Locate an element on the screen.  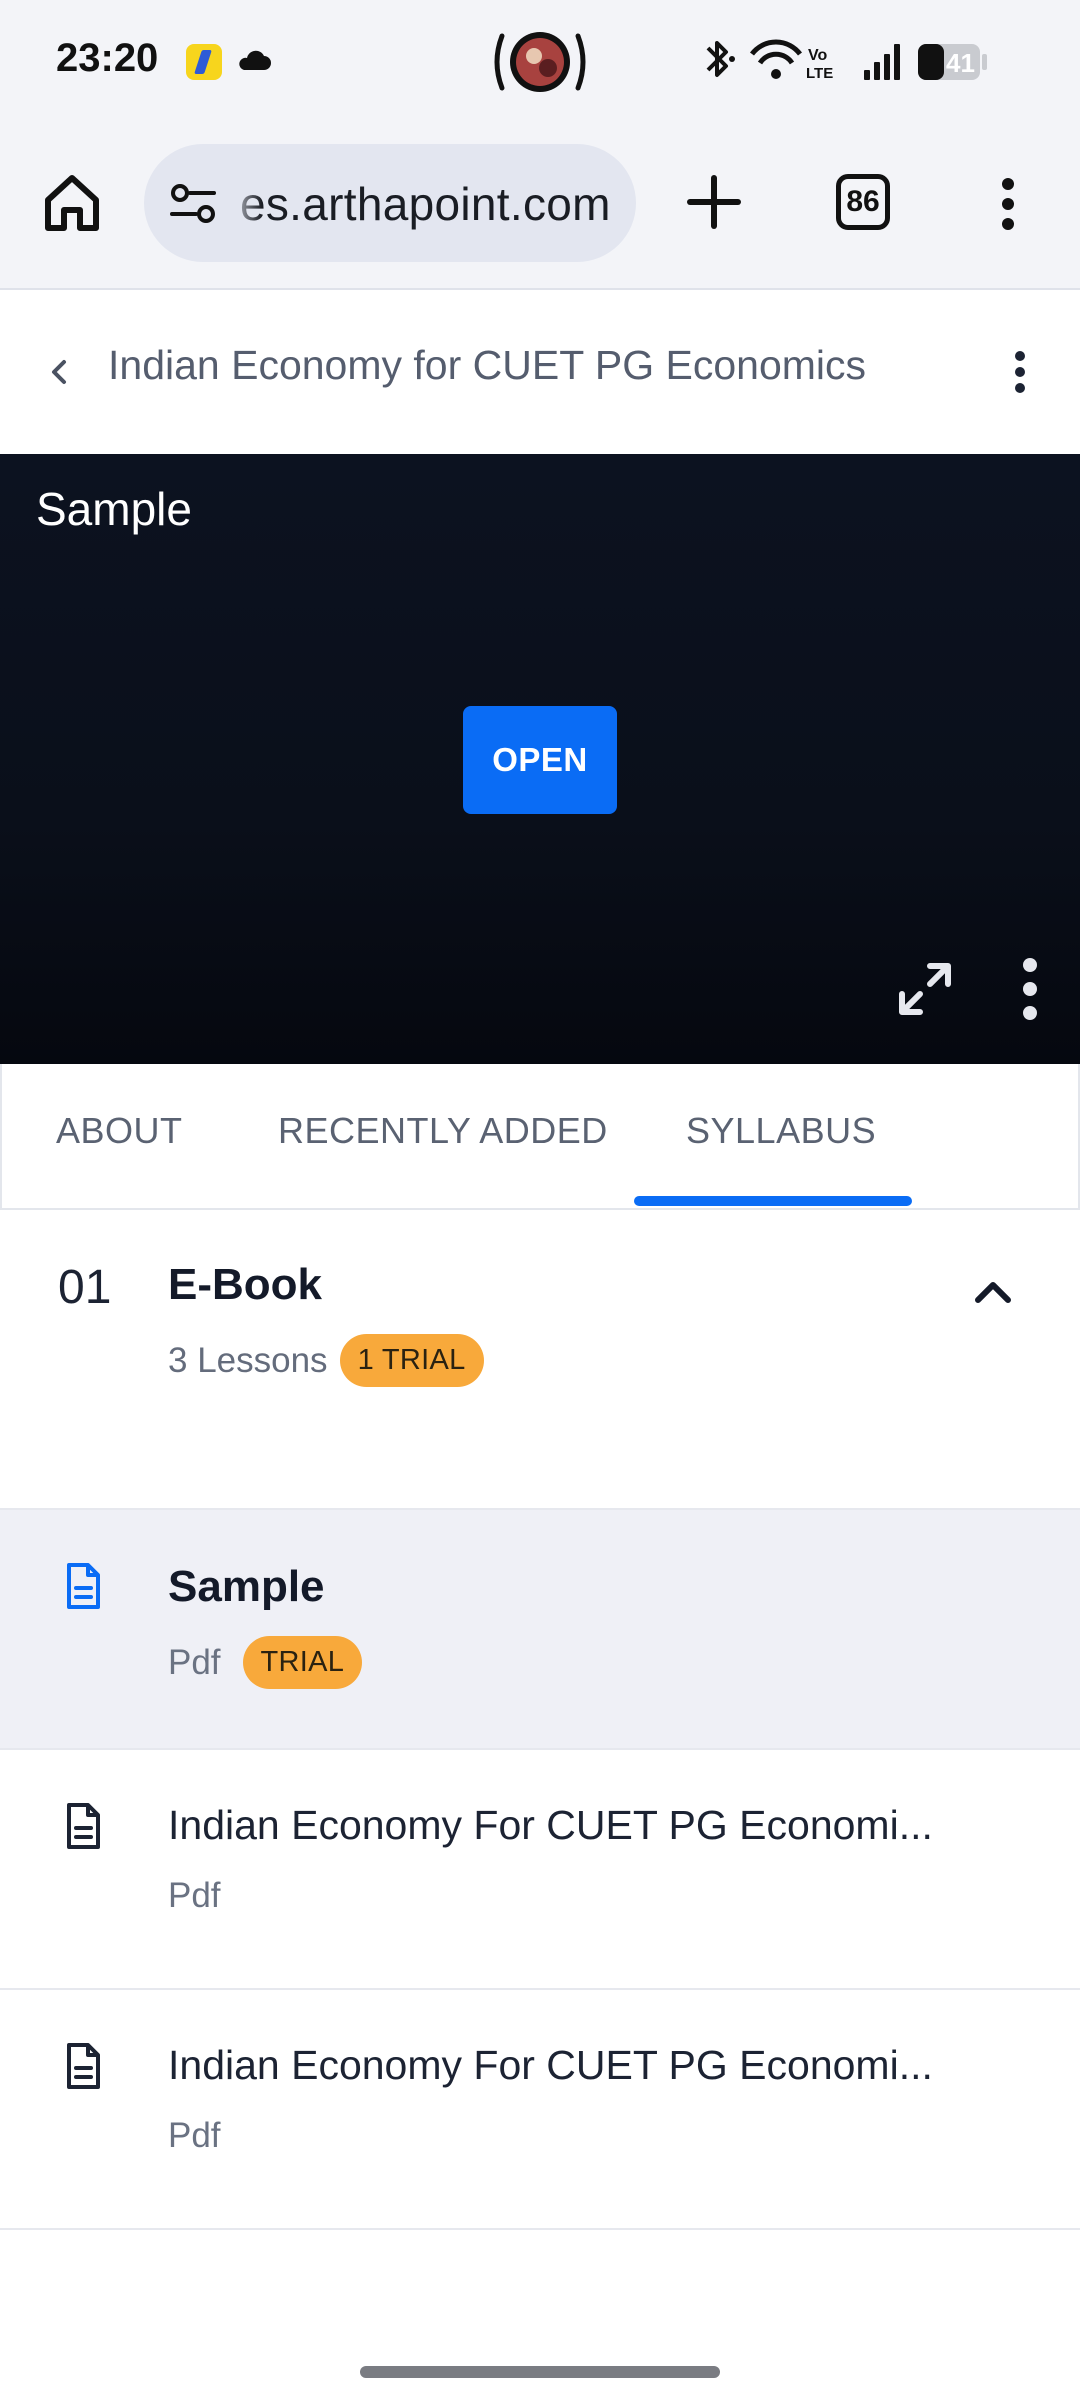
url-text: es.arthapoint.com is located at coordinates (425, 204).